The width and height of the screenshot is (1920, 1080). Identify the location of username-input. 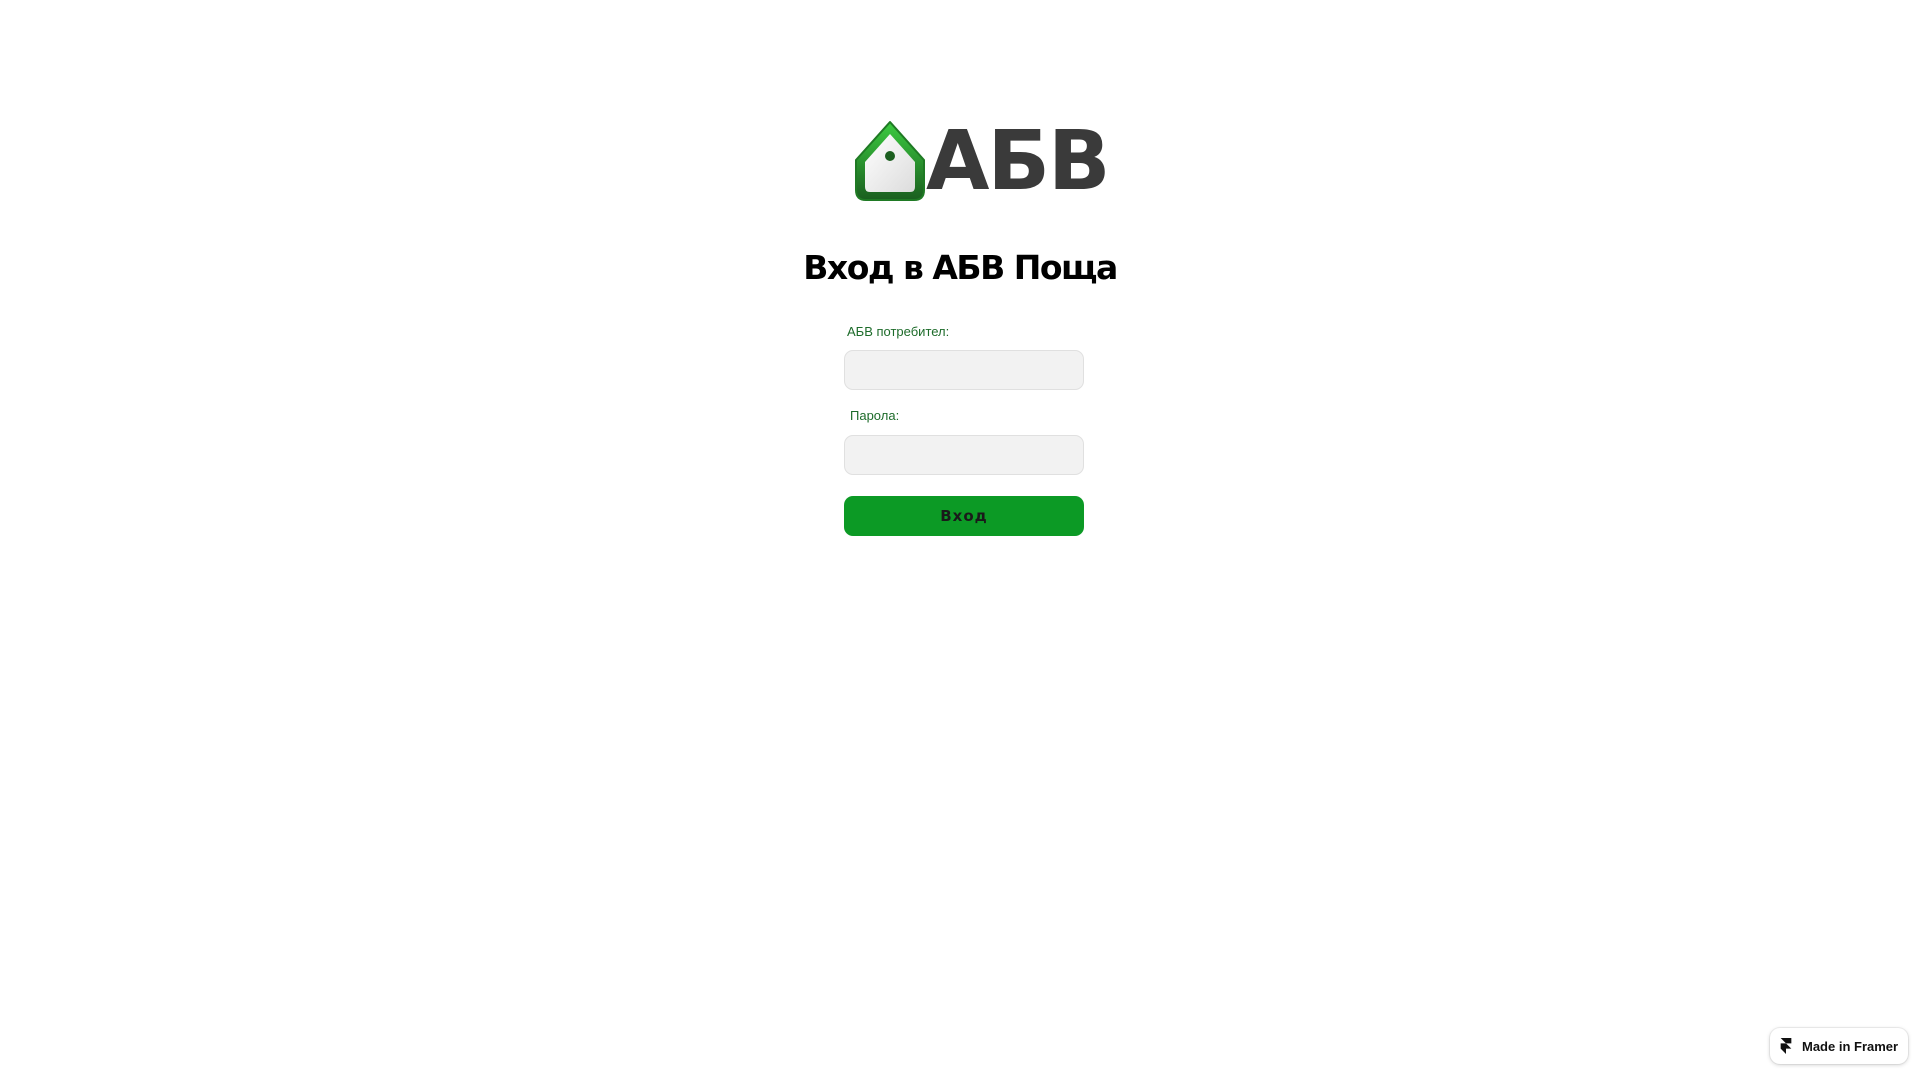
(964, 370).